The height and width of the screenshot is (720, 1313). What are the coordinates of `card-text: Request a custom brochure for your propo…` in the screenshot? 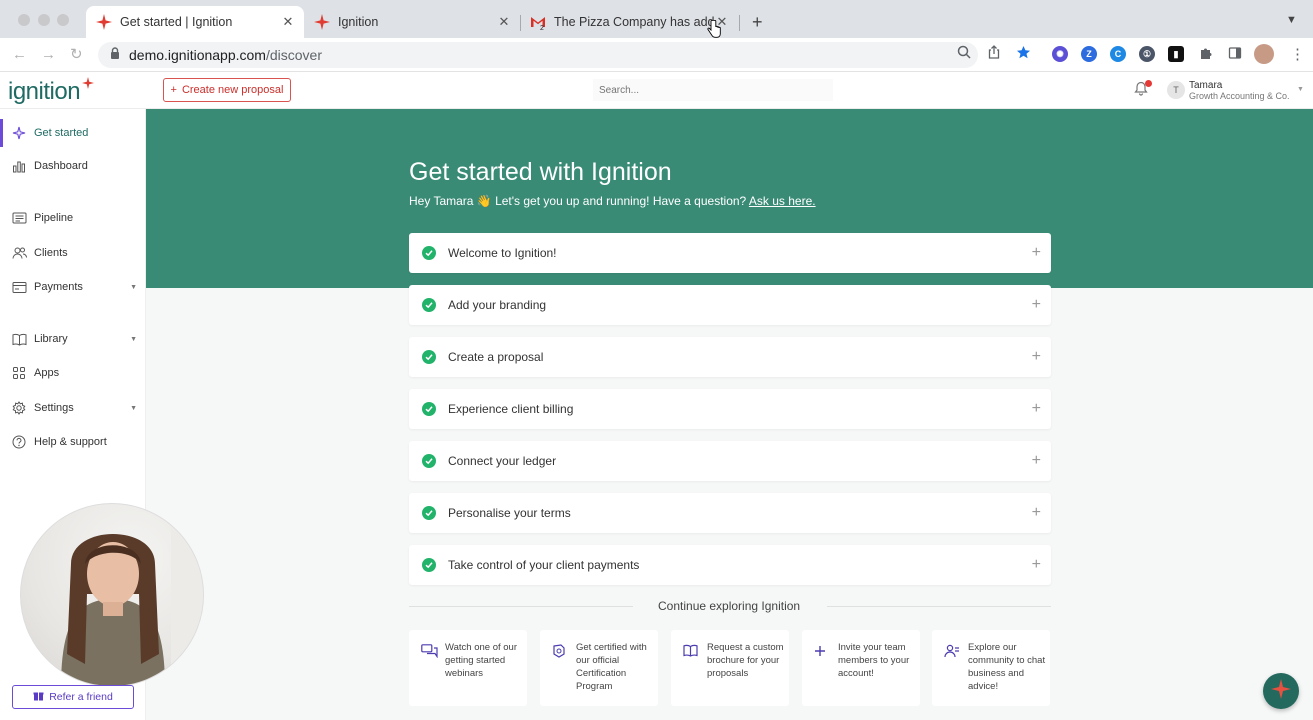 It's located at (745, 660).